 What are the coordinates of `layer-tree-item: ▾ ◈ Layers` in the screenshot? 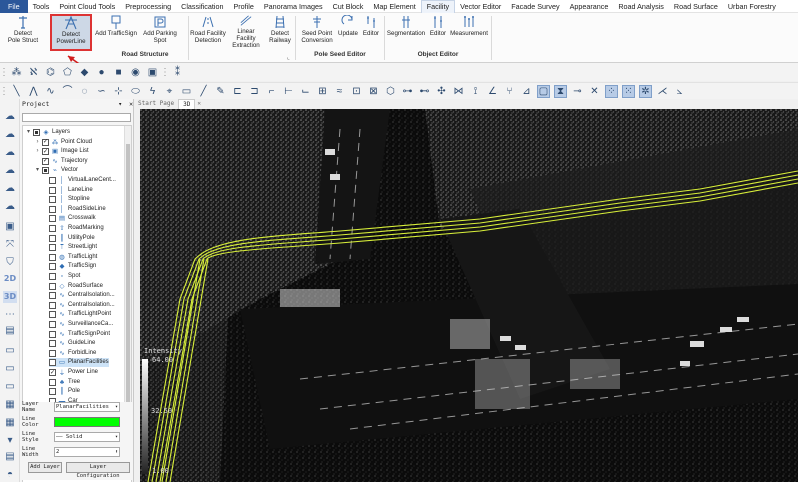 It's located at (47, 132).